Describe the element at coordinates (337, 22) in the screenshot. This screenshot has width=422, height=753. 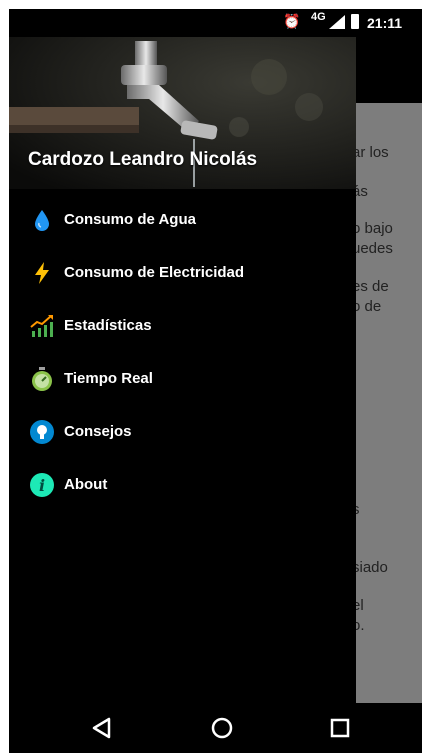
I see `signal-icon` at that location.